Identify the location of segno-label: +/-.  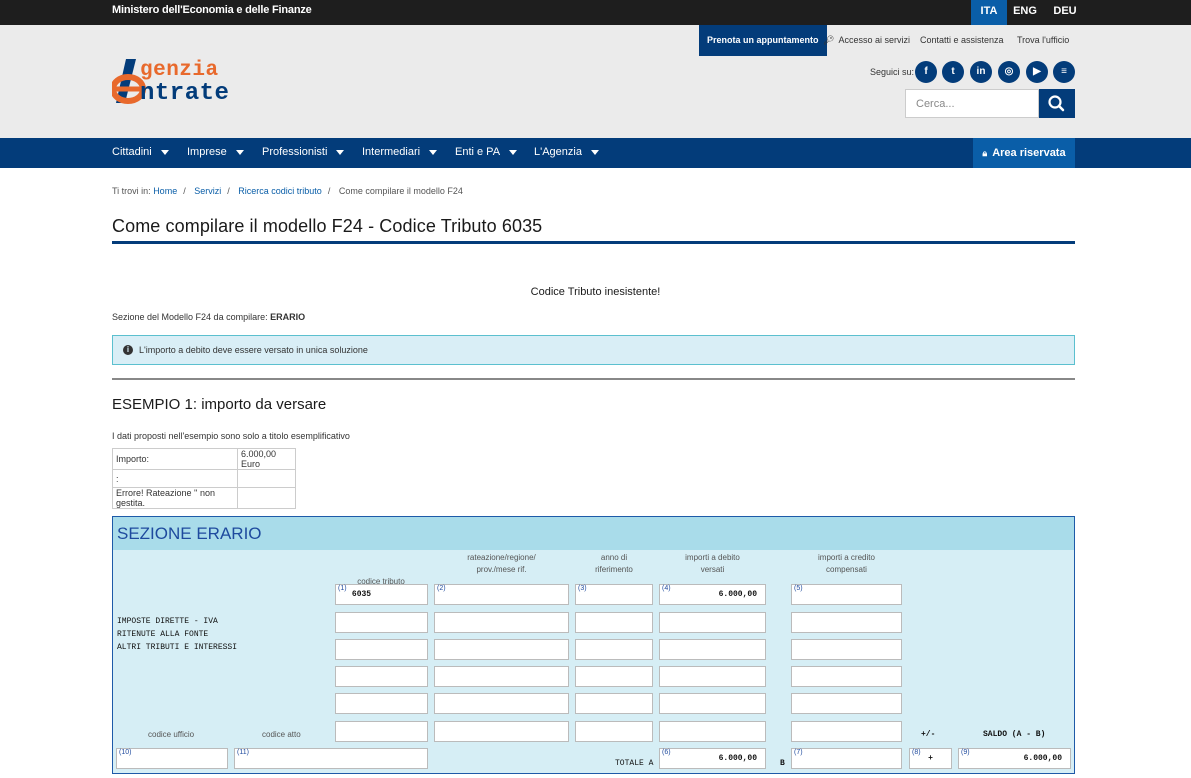
(928, 734).